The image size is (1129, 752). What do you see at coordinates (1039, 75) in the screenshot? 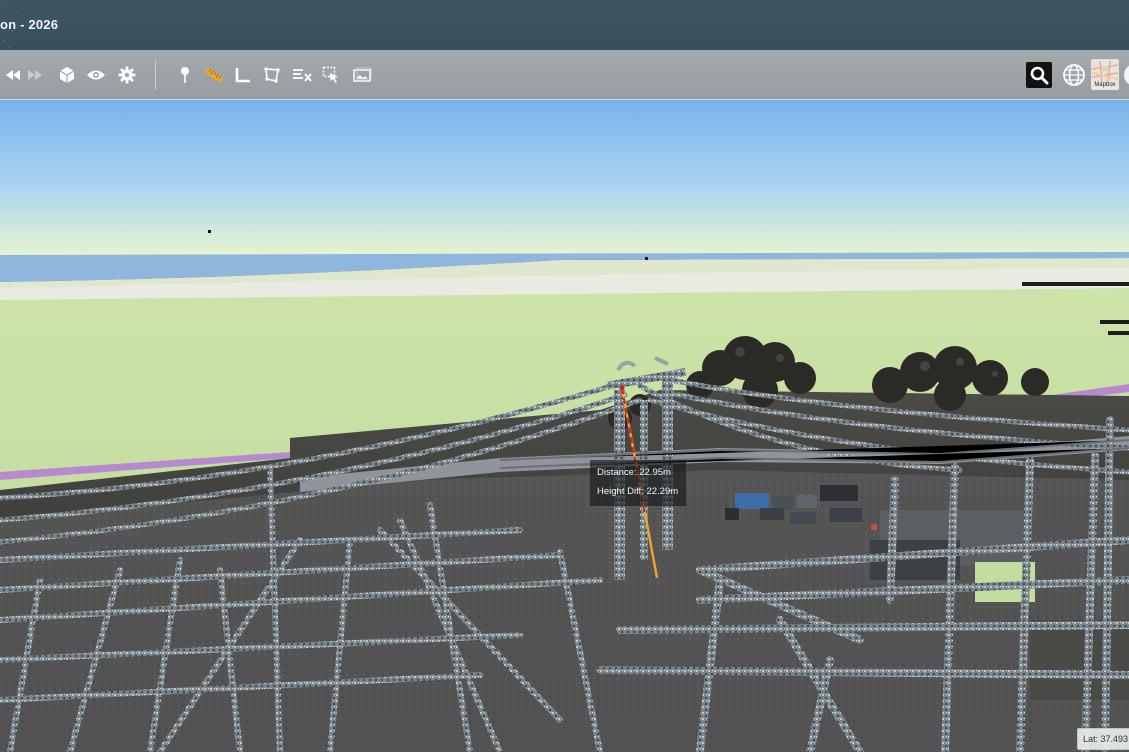
I see `search-icon` at bounding box center [1039, 75].